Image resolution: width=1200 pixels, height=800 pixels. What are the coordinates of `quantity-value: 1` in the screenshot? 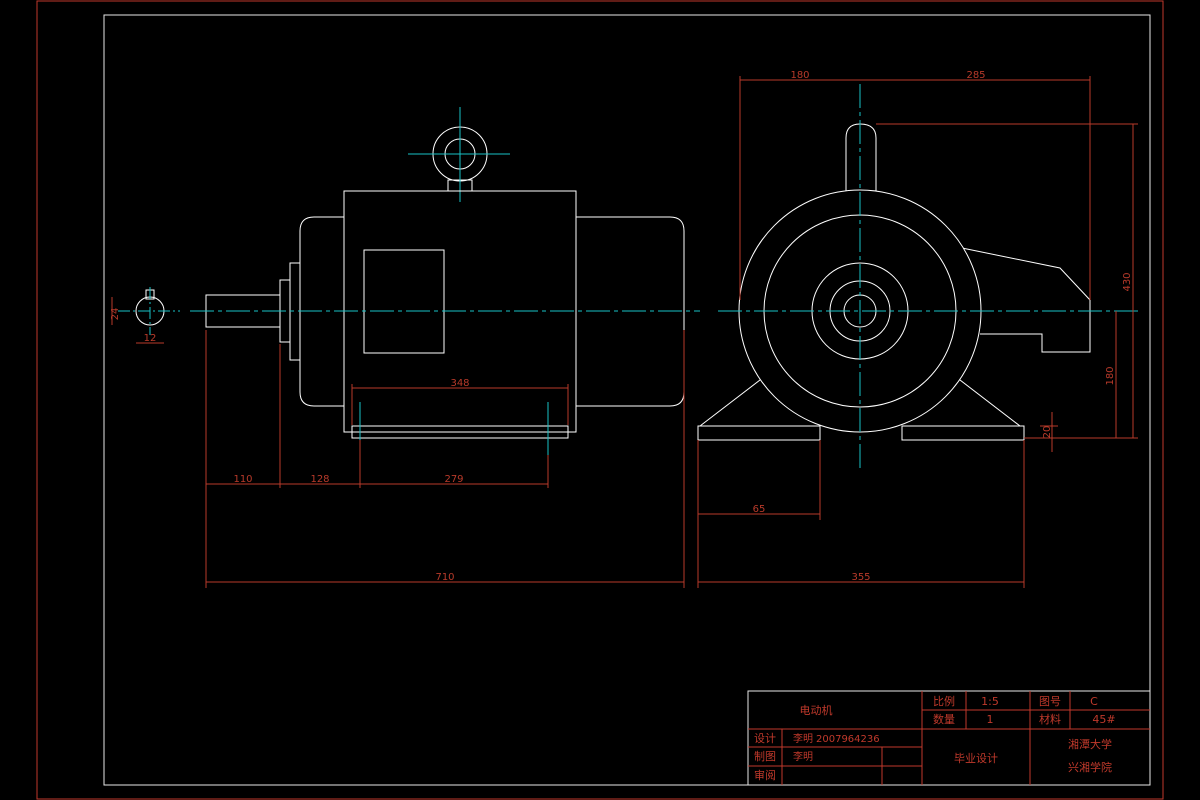 It's located at (990, 719).